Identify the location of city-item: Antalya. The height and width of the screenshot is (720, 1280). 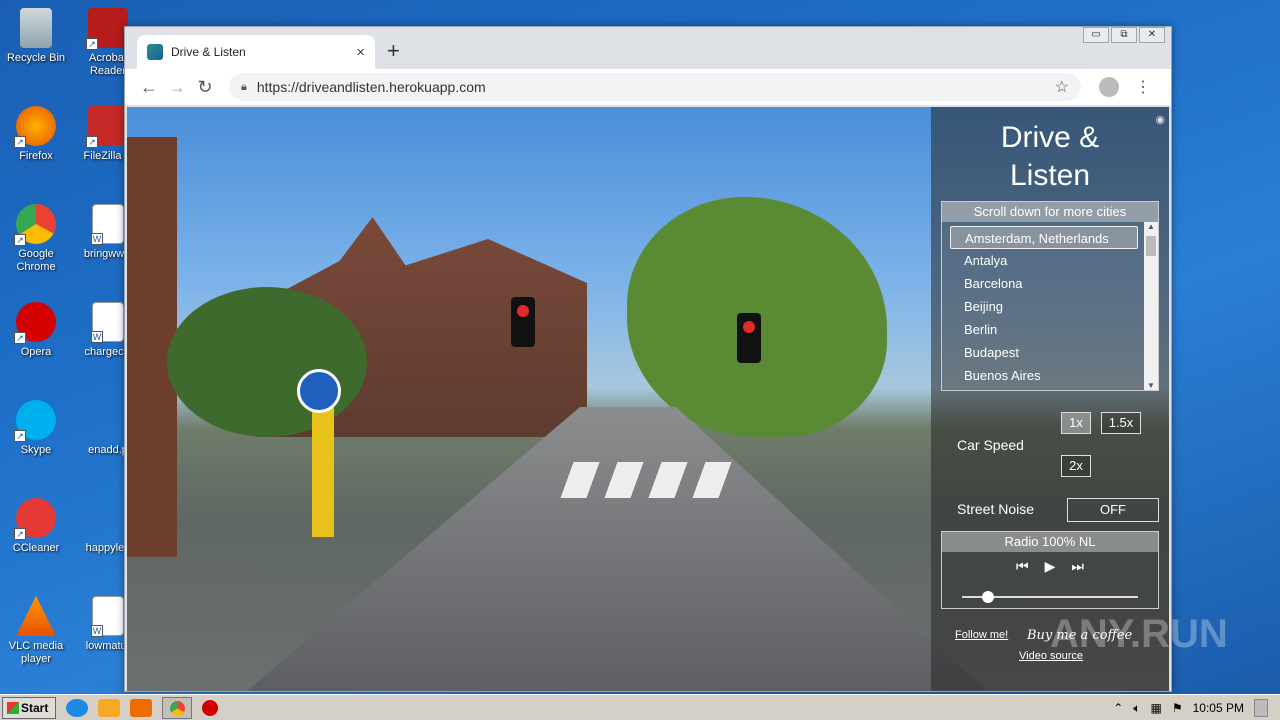
(1044, 260).